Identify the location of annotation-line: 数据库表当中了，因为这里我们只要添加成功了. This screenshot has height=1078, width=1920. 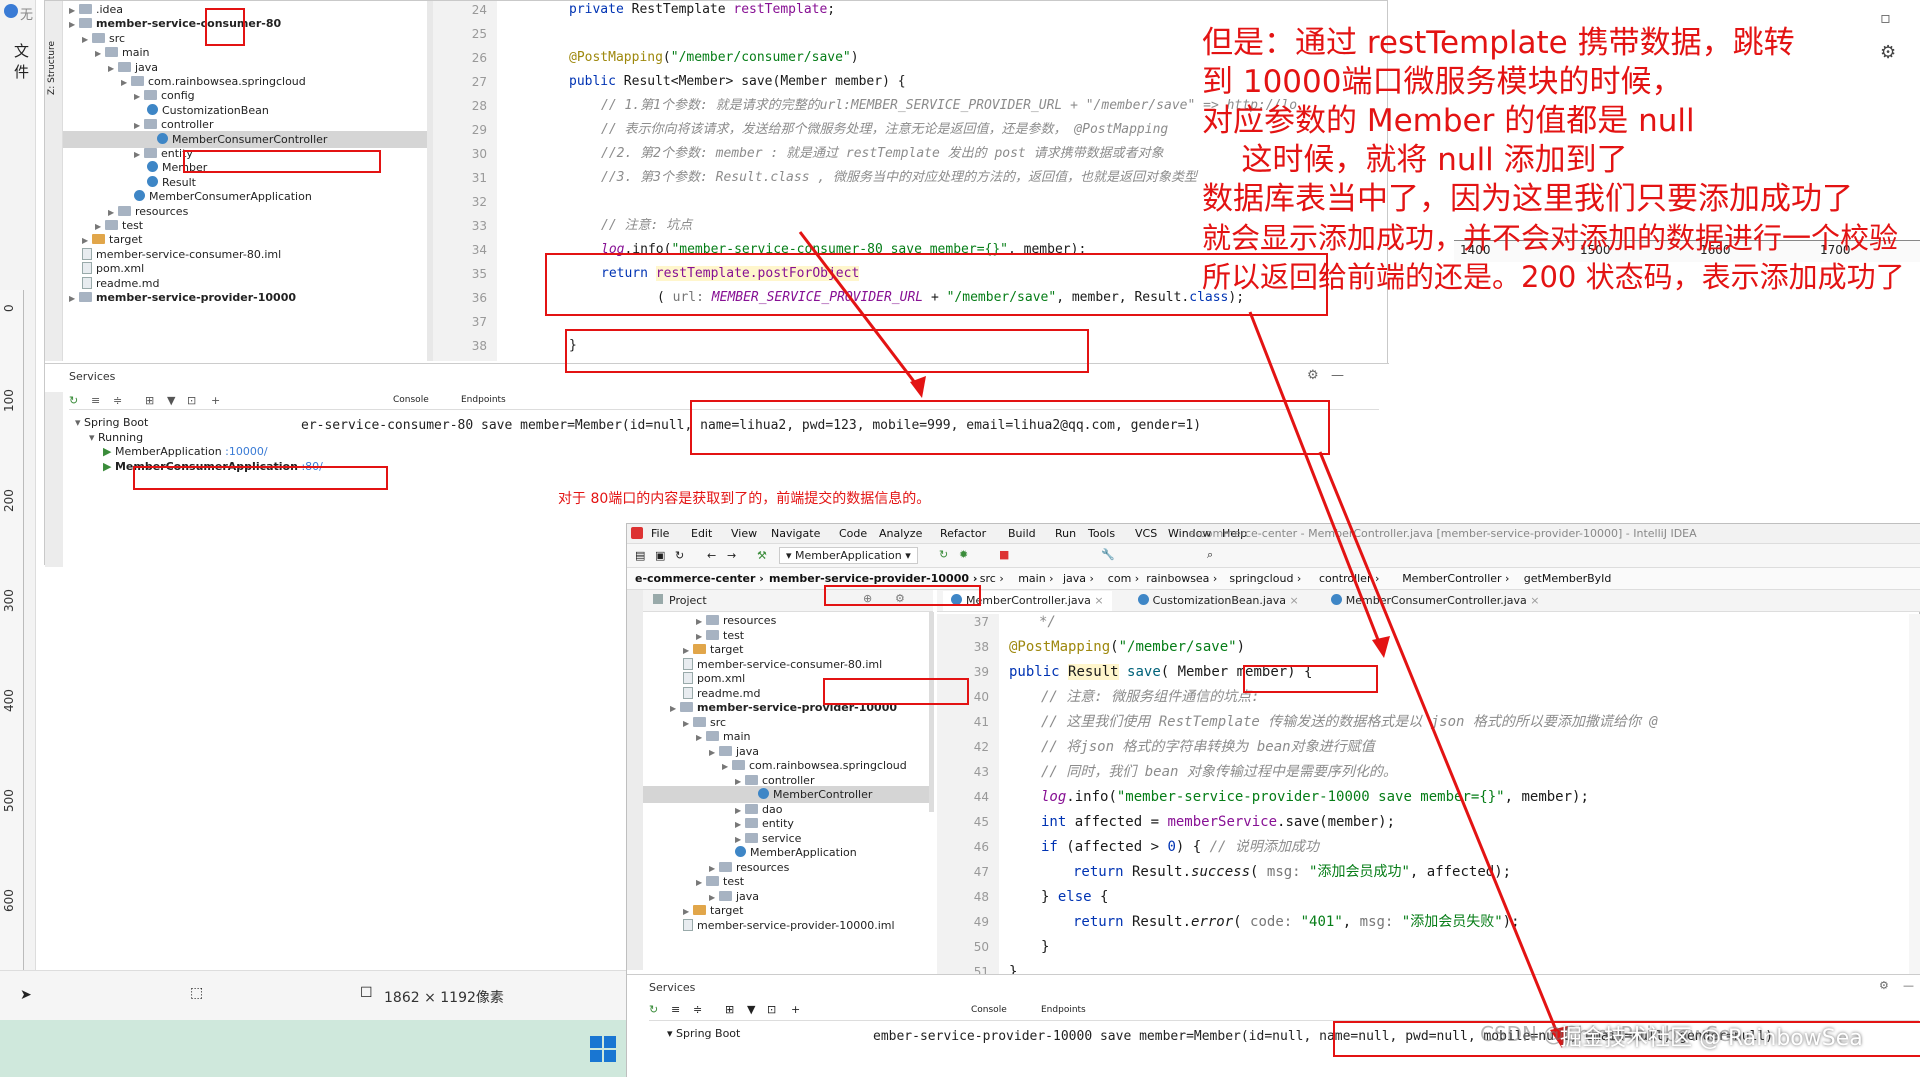
(1527, 199).